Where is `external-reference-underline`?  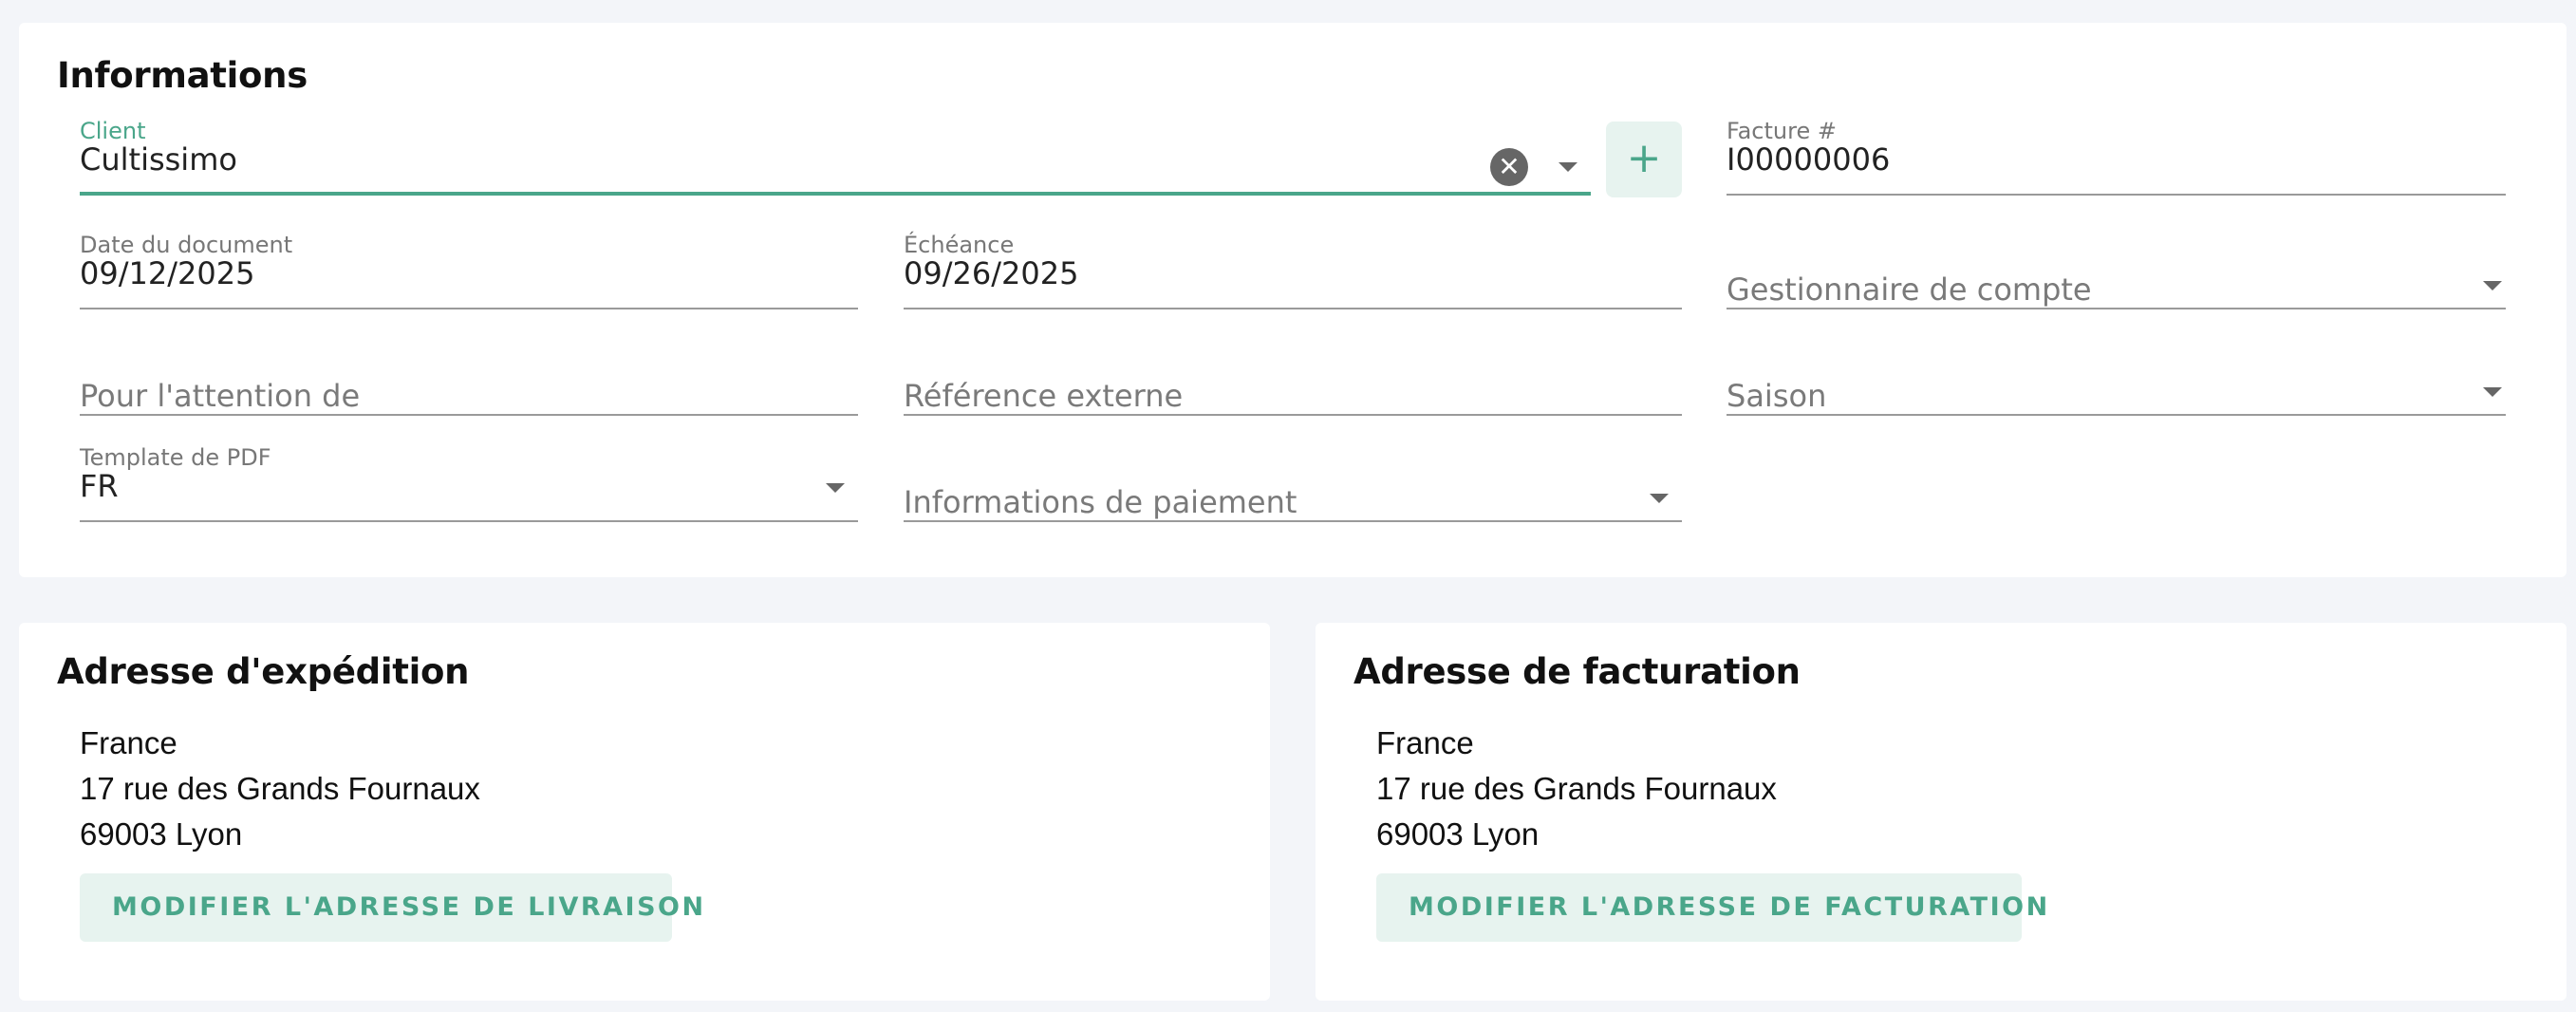 external-reference-underline is located at coordinates (1293, 415).